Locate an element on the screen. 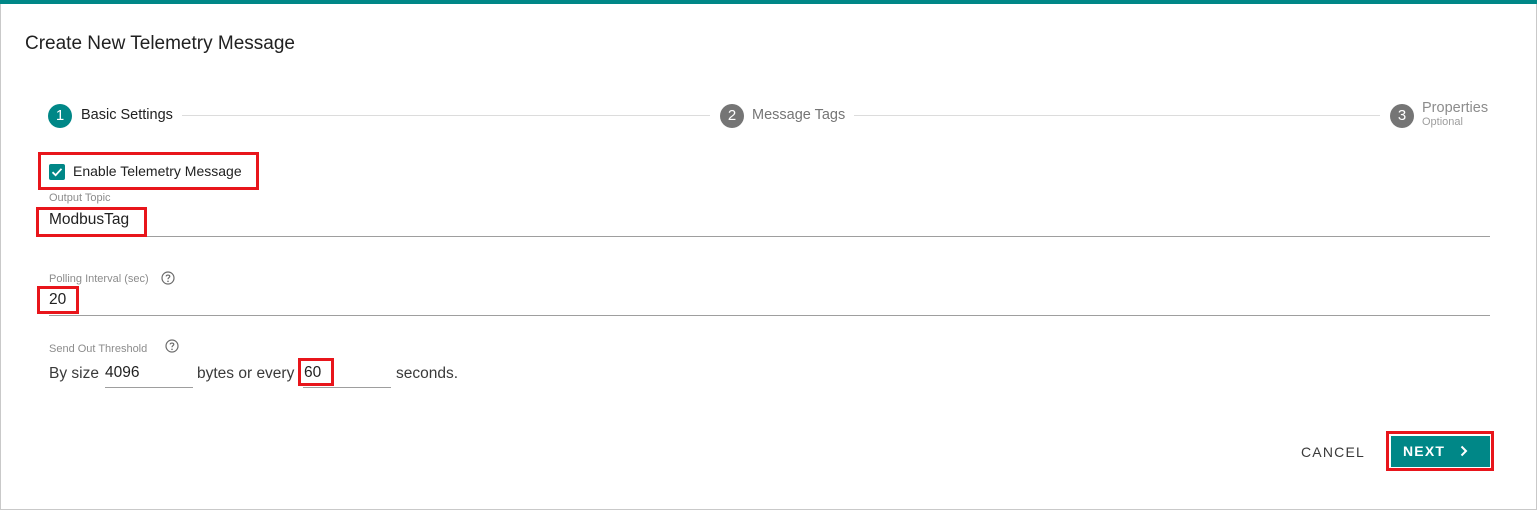  step-1-number: 1 is located at coordinates (60, 116).